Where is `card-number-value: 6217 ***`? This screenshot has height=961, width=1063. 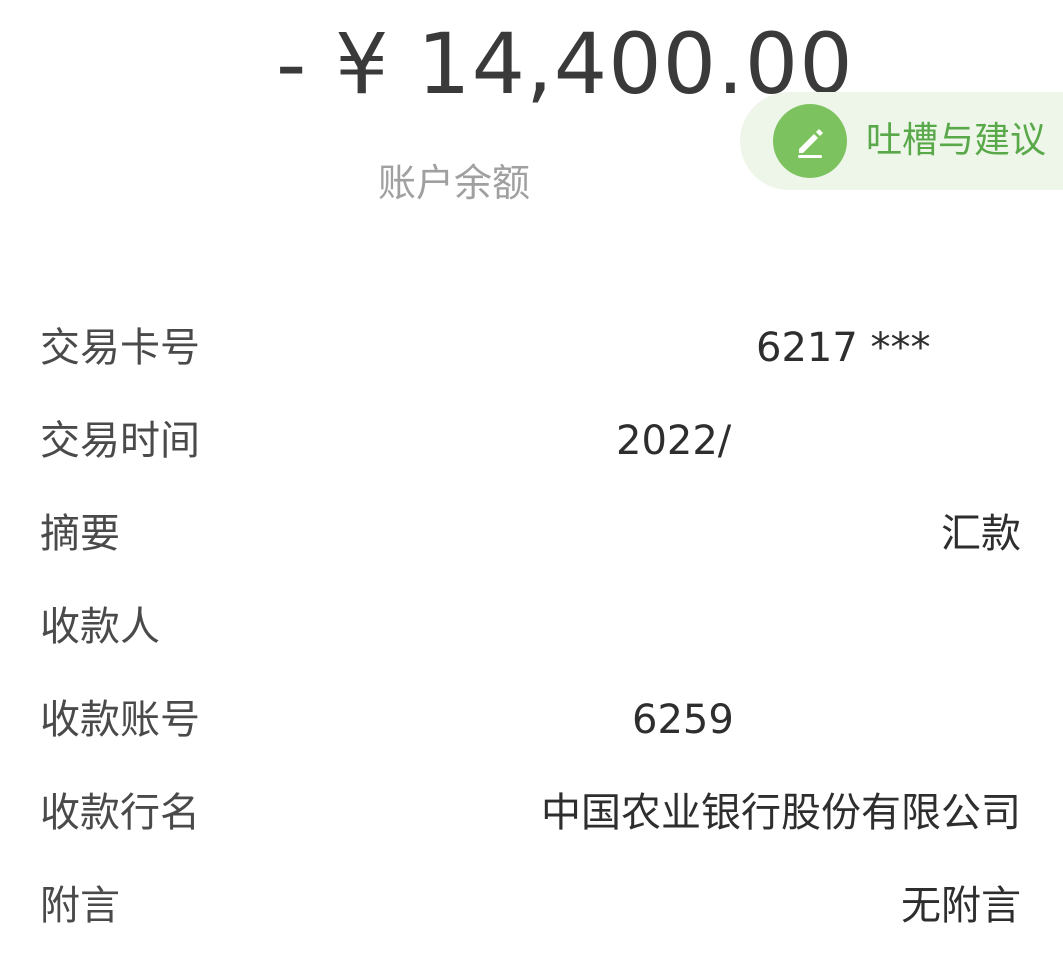
card-number-value: 6217 *** is located at coordinates (843, 348).